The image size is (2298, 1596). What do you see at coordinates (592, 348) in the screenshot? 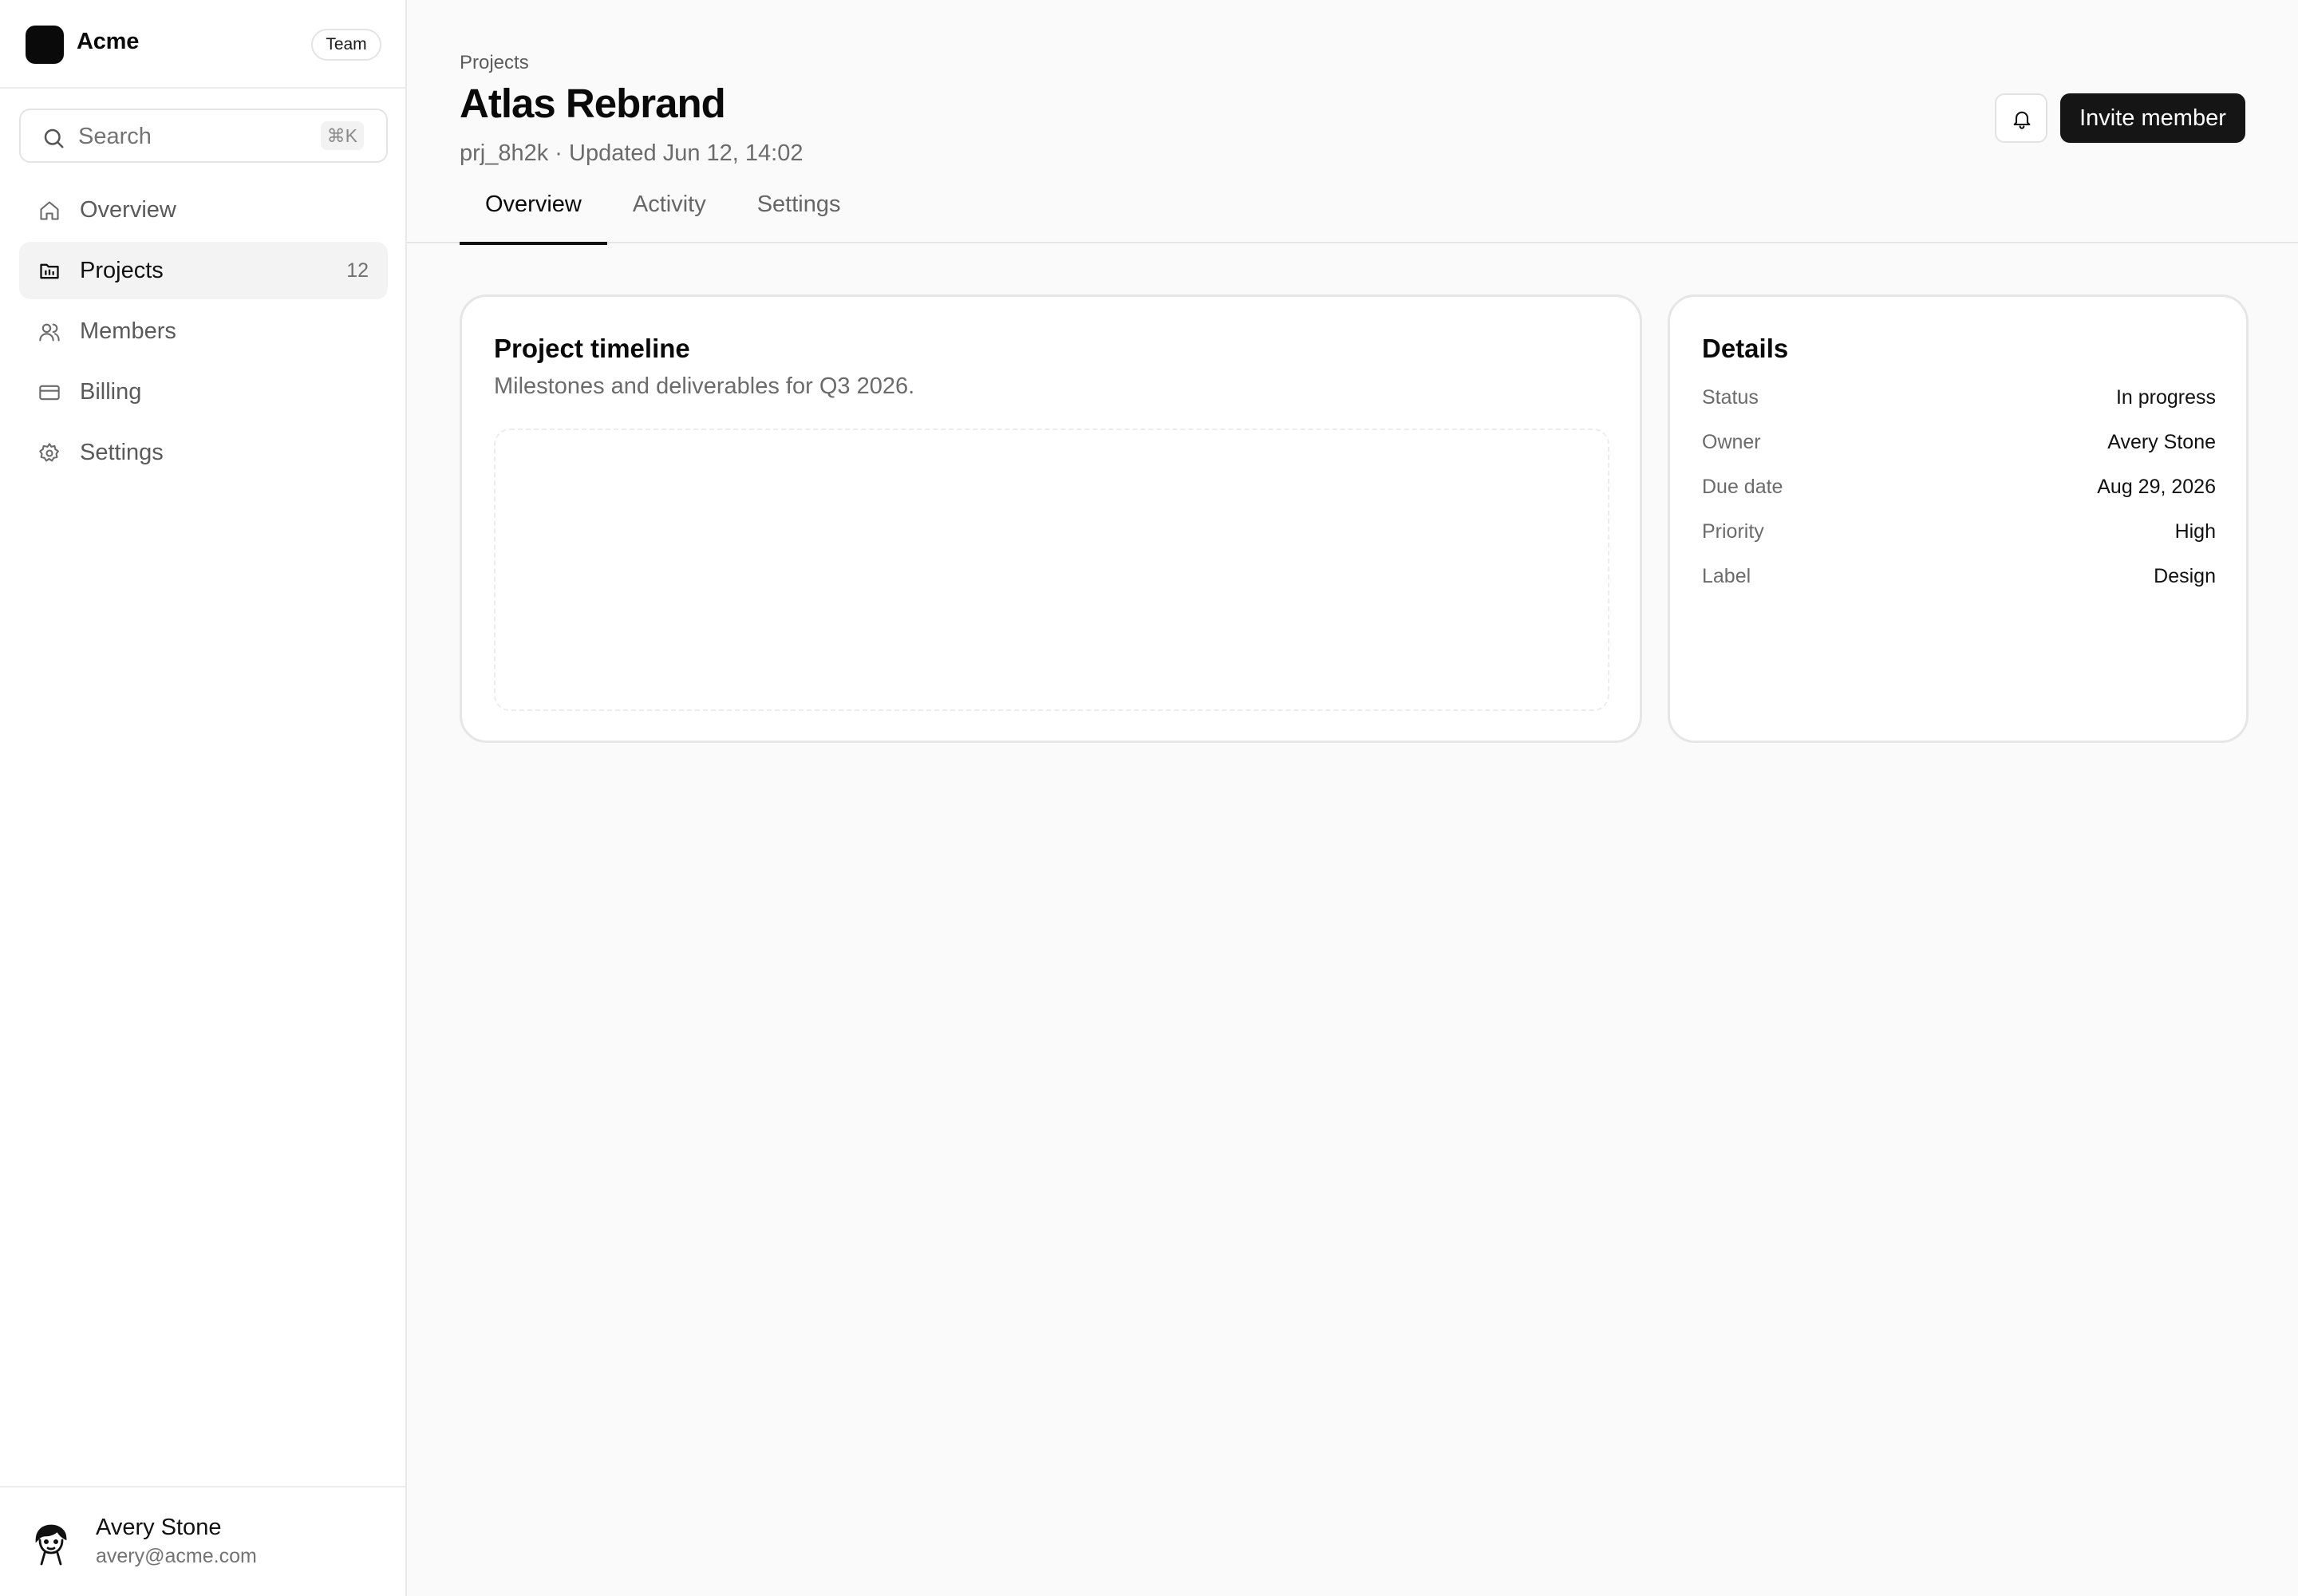
I see `card-title: Project timeline` at bounding box center [592, 348].